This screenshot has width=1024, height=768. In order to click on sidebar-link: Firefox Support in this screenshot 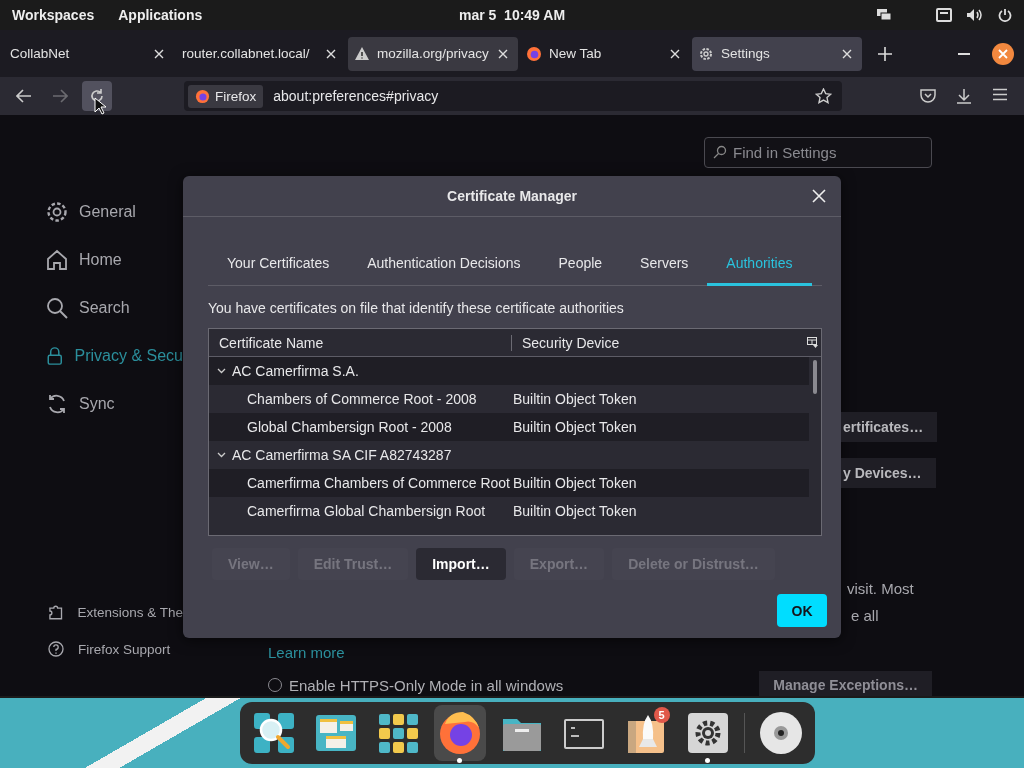, I will do `click(115, 649)`.